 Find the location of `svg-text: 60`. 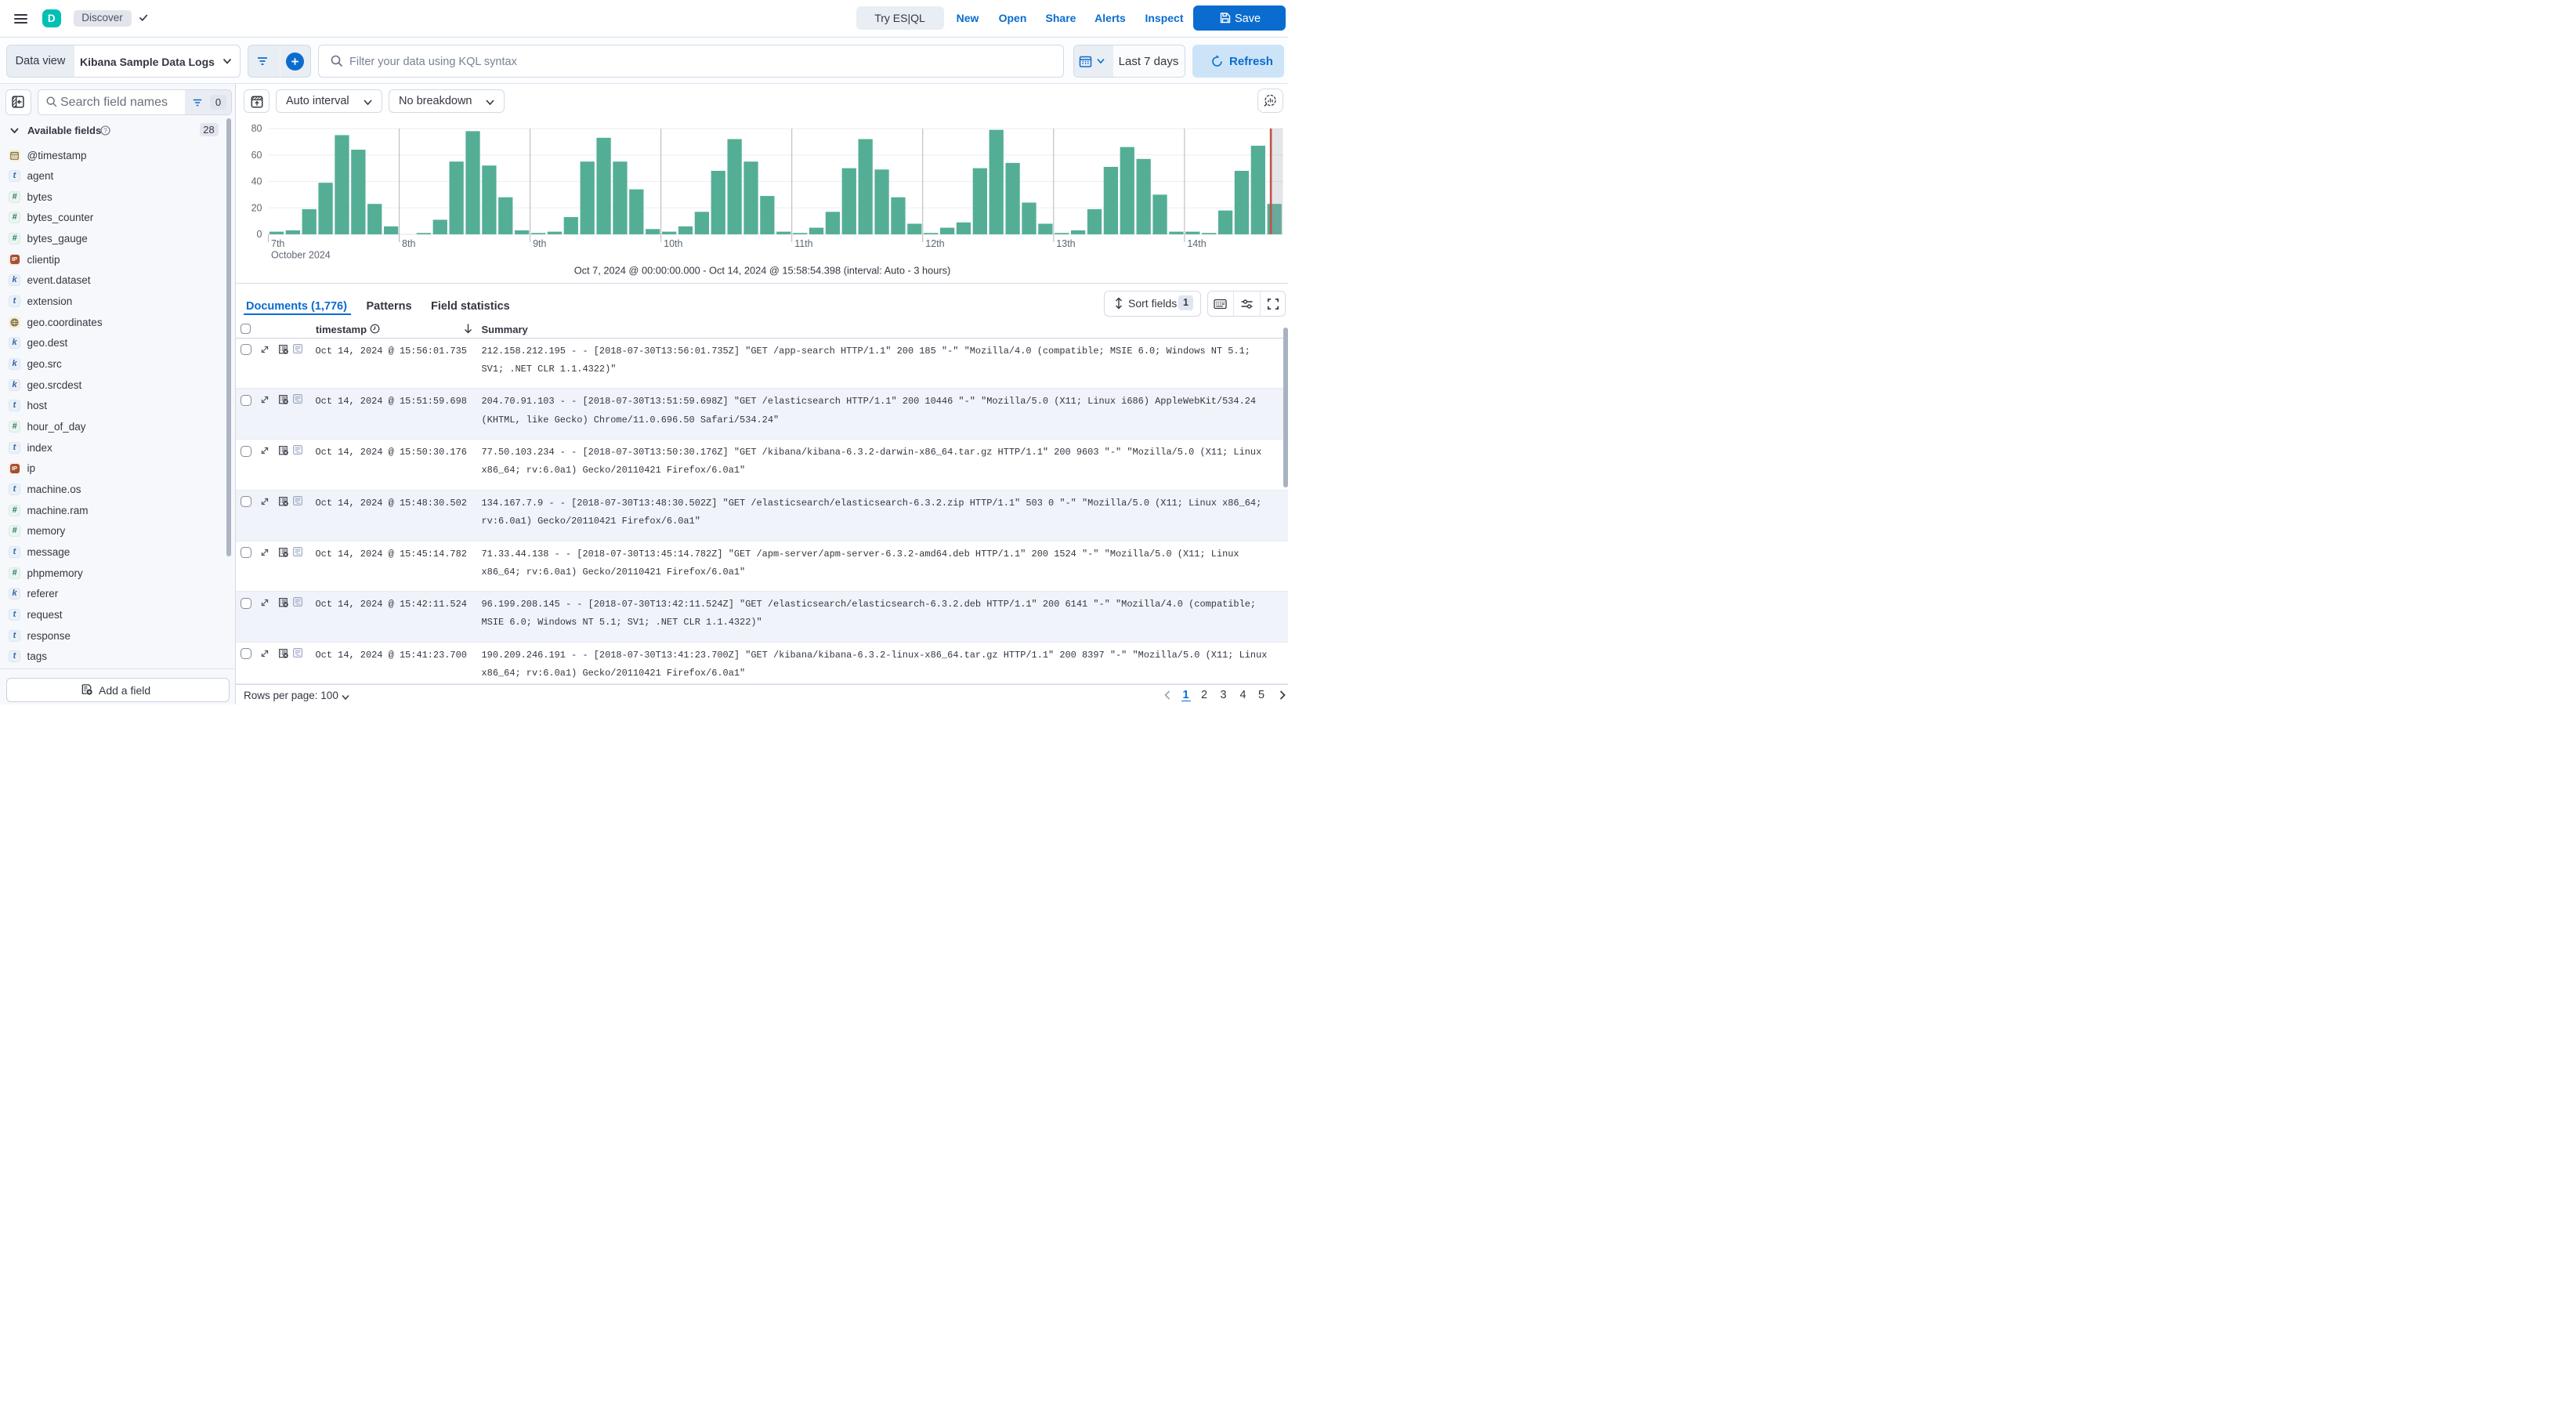

svg-text: 60 is located at coordinates (256, 155).